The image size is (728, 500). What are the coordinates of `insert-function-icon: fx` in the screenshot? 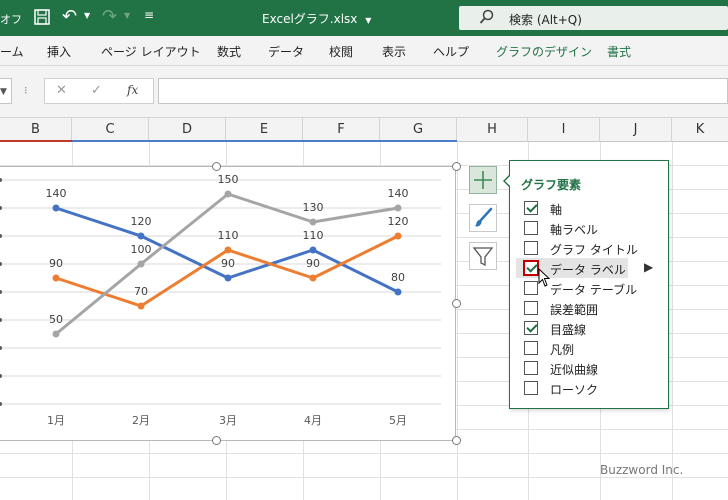 It's located at (132, 90).